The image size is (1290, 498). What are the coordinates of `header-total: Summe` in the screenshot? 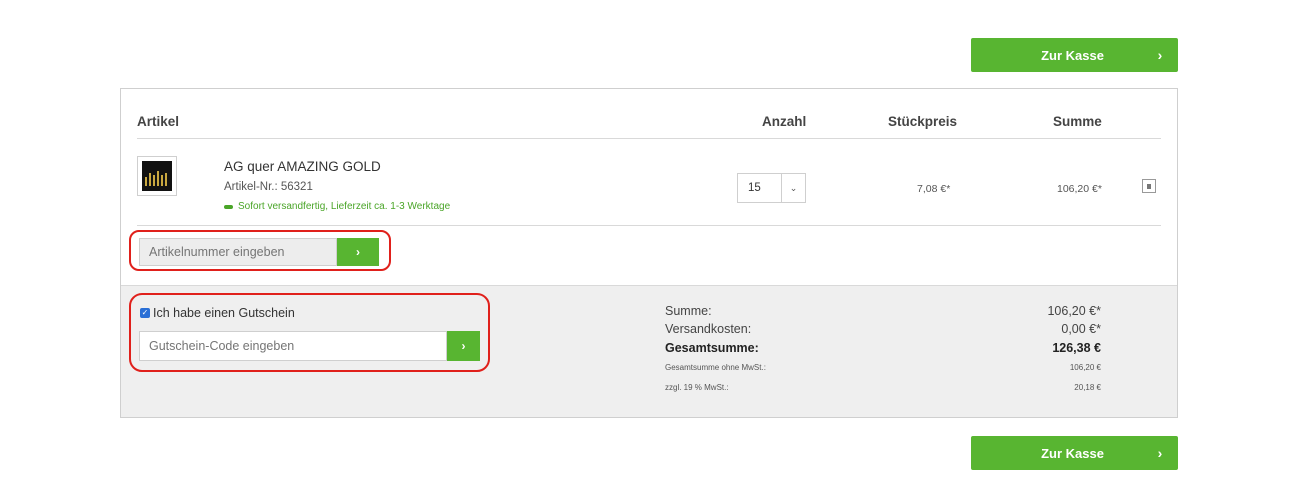 It's located at (1077, 121).